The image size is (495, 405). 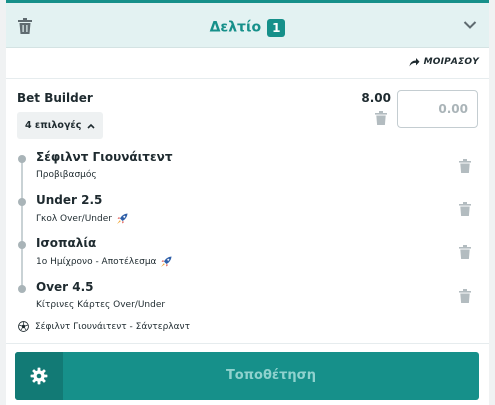 What do you see at coordinates (91, 126) in the screenshot?
I see `chevron-up-icon` at bounding box center [91, 126].